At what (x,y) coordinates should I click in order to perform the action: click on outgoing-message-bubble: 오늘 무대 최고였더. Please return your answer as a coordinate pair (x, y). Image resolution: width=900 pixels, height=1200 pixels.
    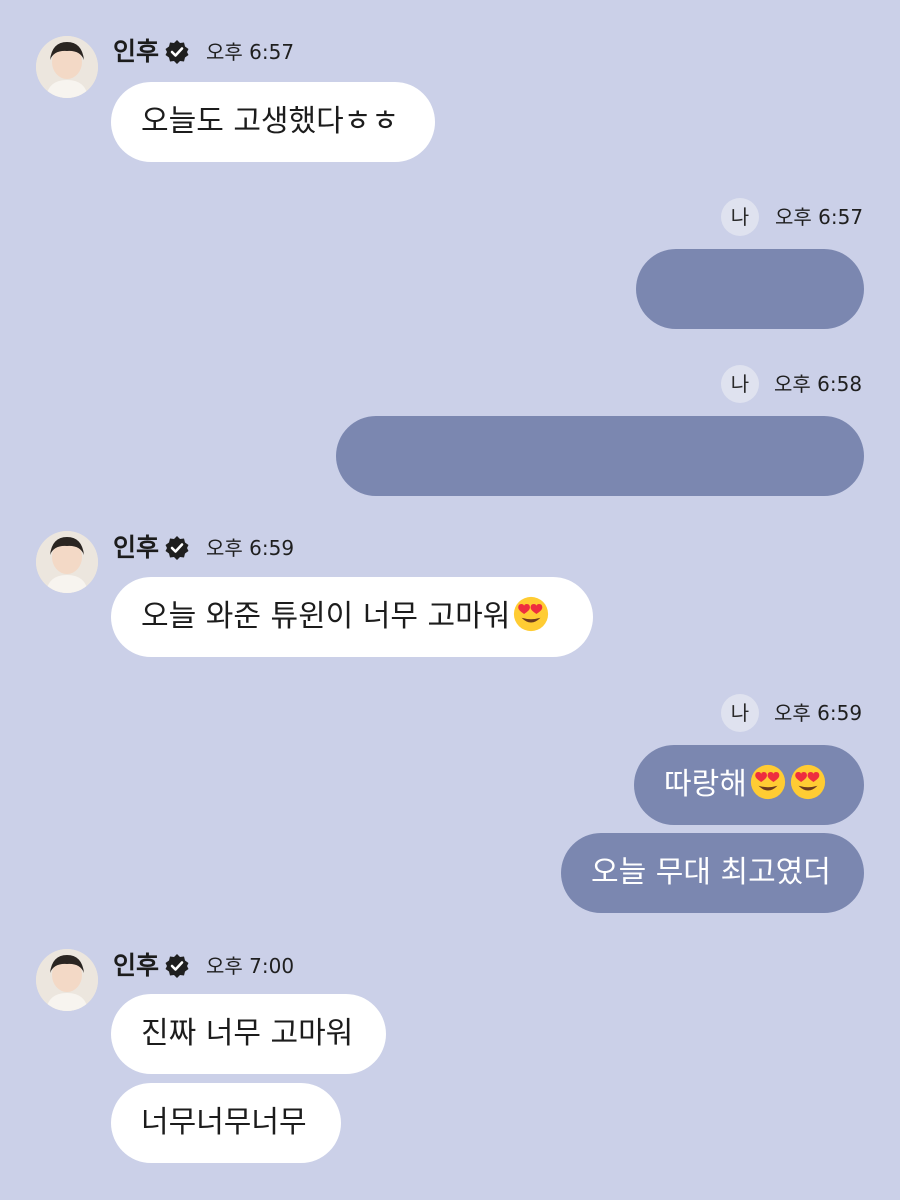
    Looking at the image, I should click on (712, 873).